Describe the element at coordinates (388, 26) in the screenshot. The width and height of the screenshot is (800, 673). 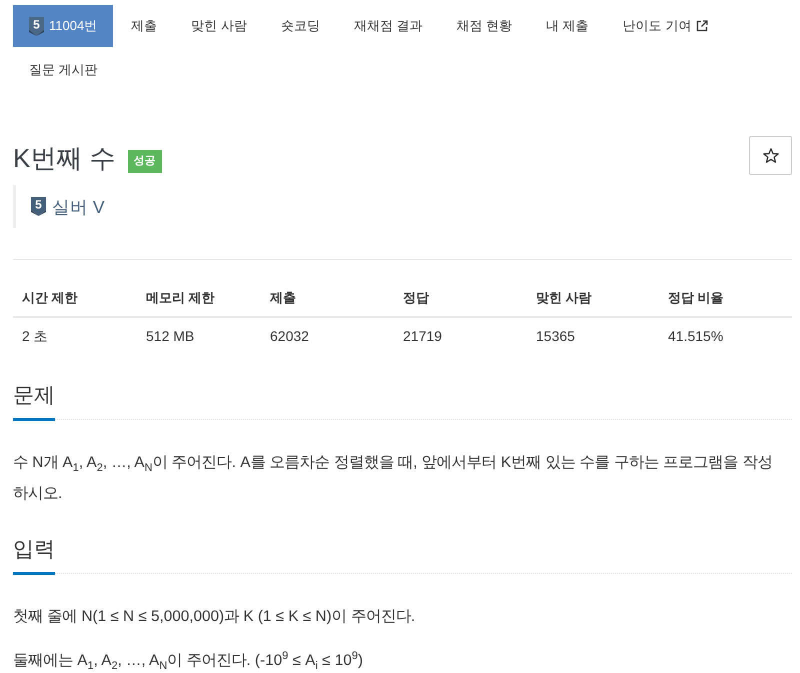
I see `nav-tab: 재채점 결과` at that location.